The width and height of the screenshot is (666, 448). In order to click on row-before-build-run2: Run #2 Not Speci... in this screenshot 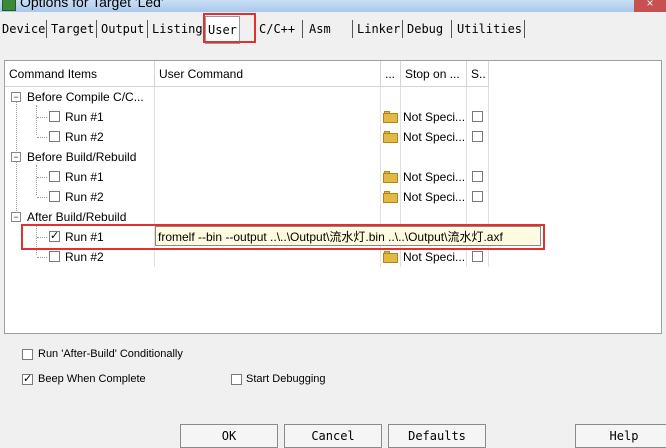, I will do `click(333, 197)`.